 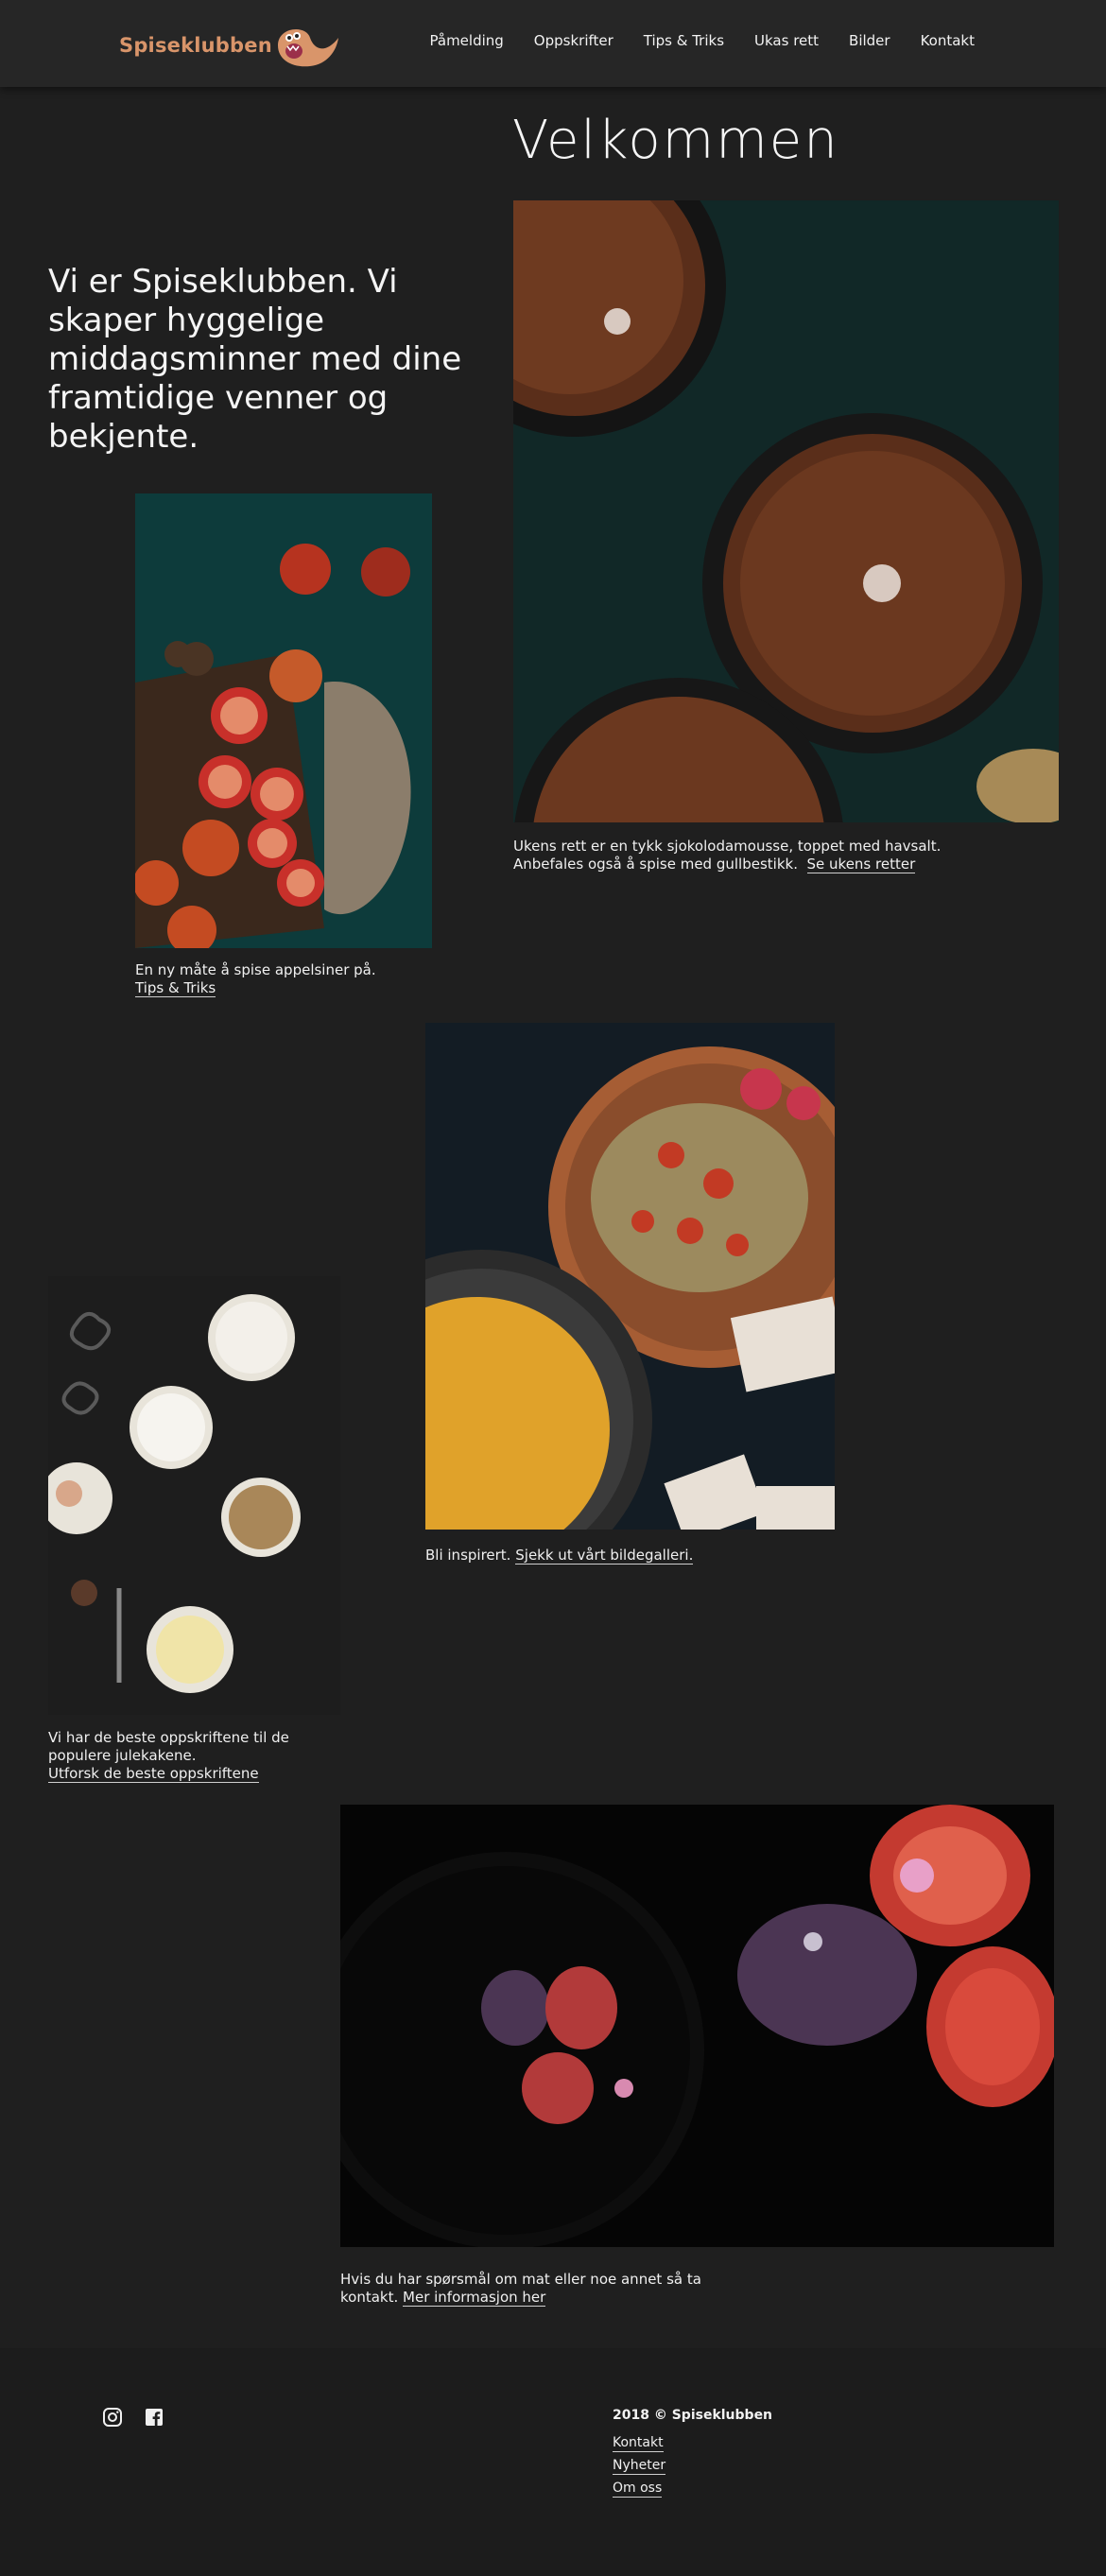 What do you see at coordinates (194, 1496) in the screenshot?
I see `baking-photo` at bounding box center [194, 1496].